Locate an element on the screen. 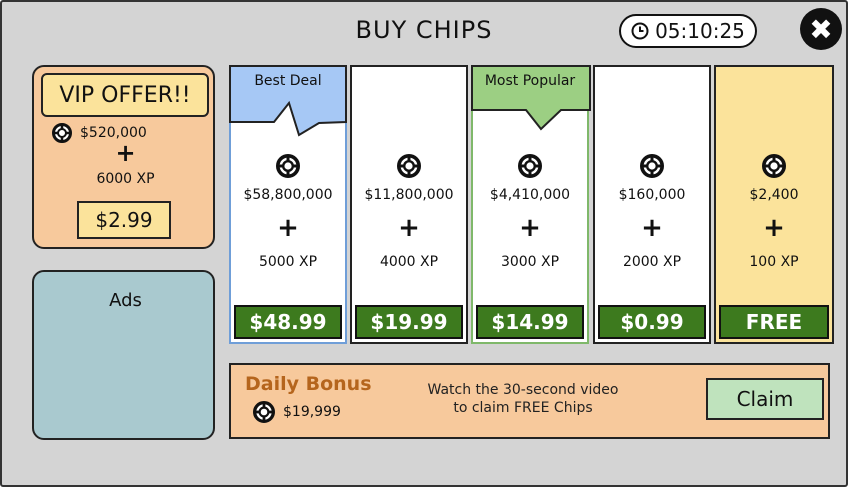 This screenshot has width=848, height=487. close-button: ✖ is located at coordinates (821, 29).